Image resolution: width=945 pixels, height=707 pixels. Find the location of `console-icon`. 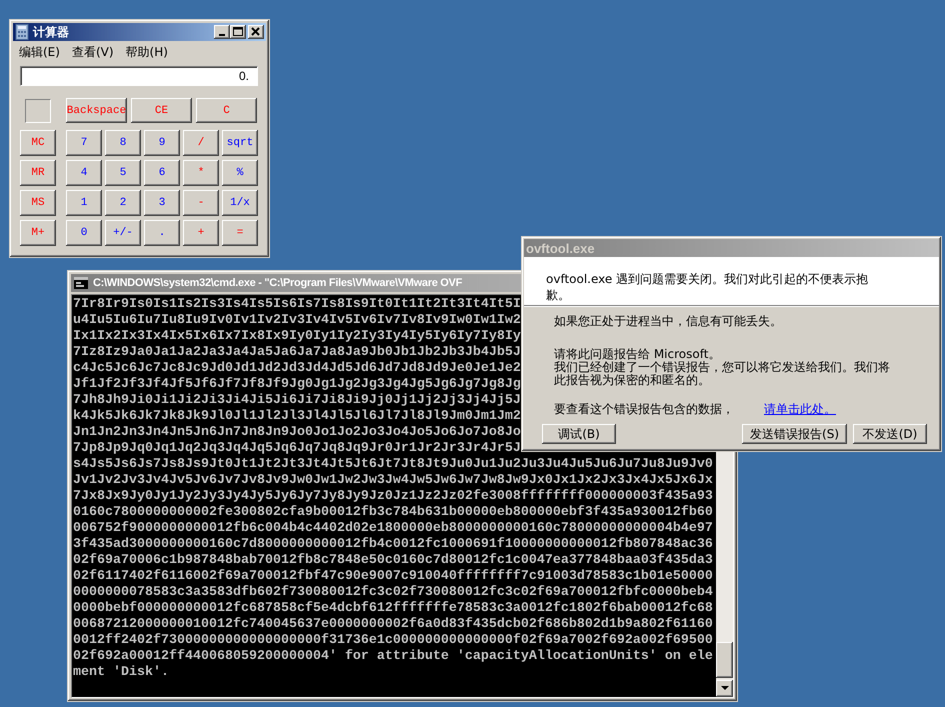

console-icon is located at coordinates (81, 283).